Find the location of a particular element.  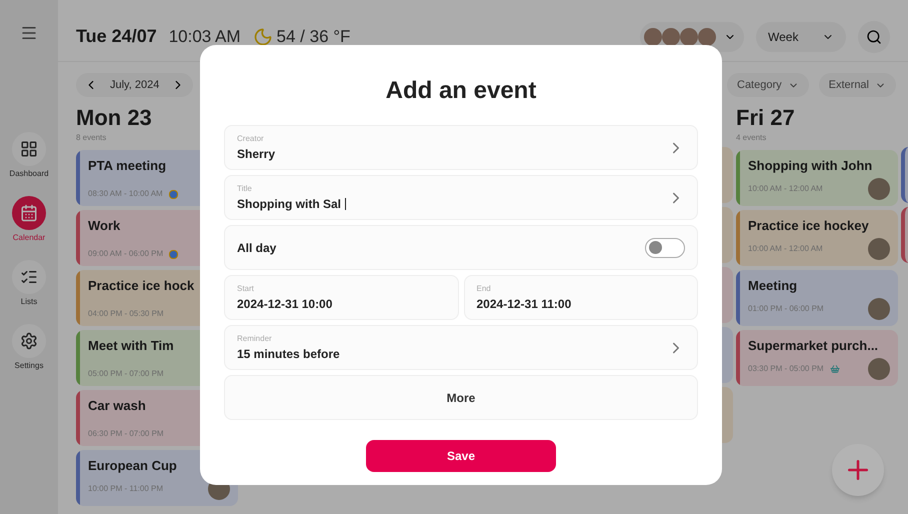

toggle-switch is located at coordinates (665, 248).